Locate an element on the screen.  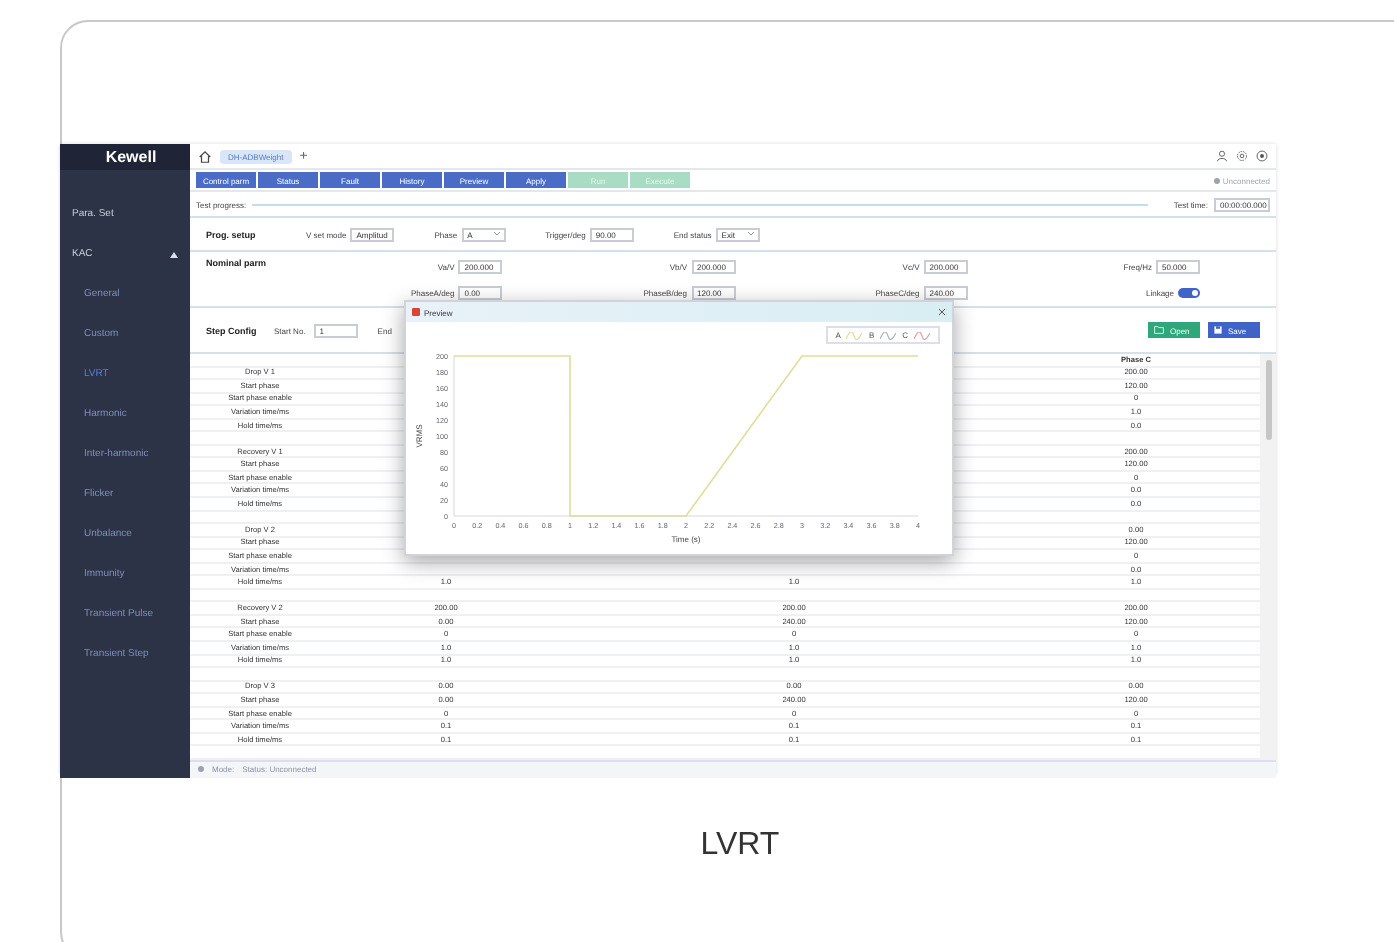
app-logo: Kewell is located at coordinates (125, 157).